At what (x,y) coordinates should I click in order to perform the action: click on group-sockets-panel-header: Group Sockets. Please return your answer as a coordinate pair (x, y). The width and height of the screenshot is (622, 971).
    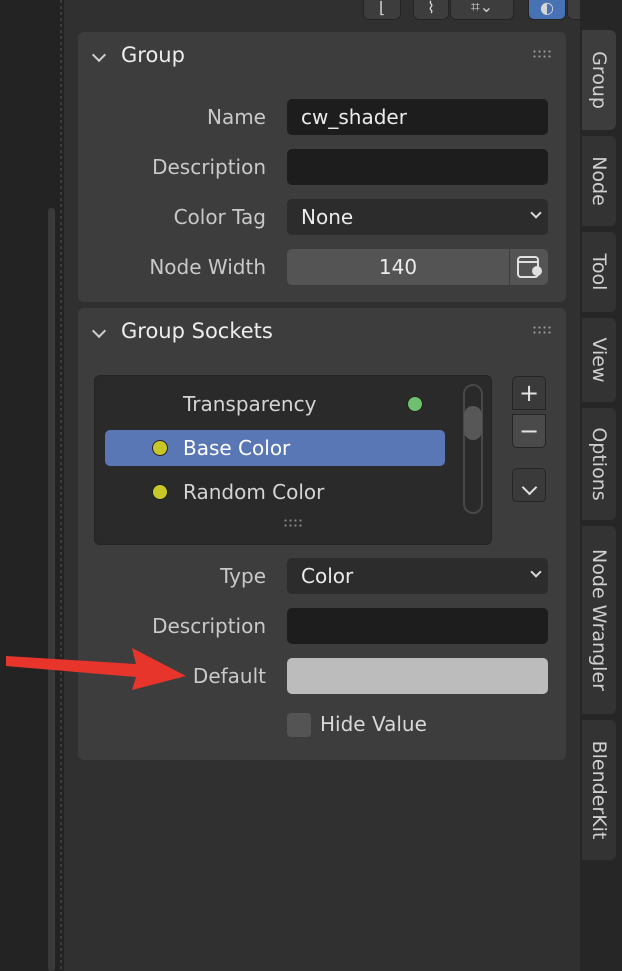
    Looking at the image, I should click on (322, 333).